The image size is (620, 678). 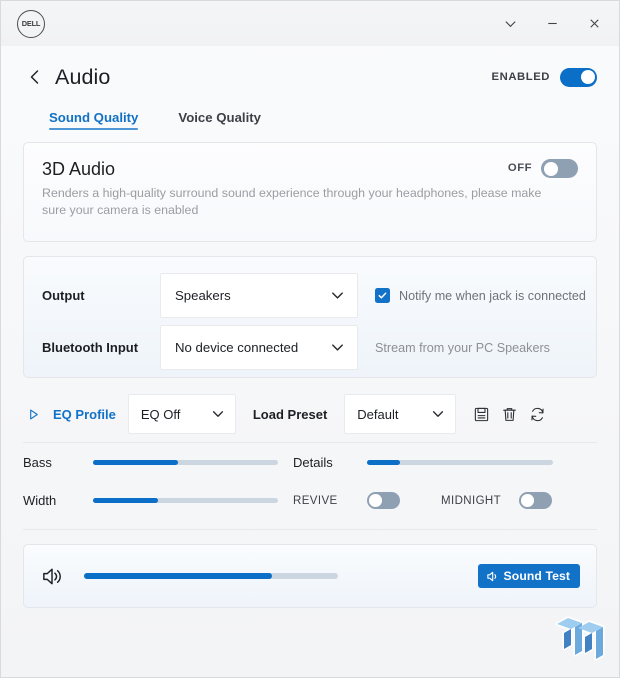 I want to click on notify-checkbox-wrap: Notify me when jack is connected, so click(x=480, y=295).